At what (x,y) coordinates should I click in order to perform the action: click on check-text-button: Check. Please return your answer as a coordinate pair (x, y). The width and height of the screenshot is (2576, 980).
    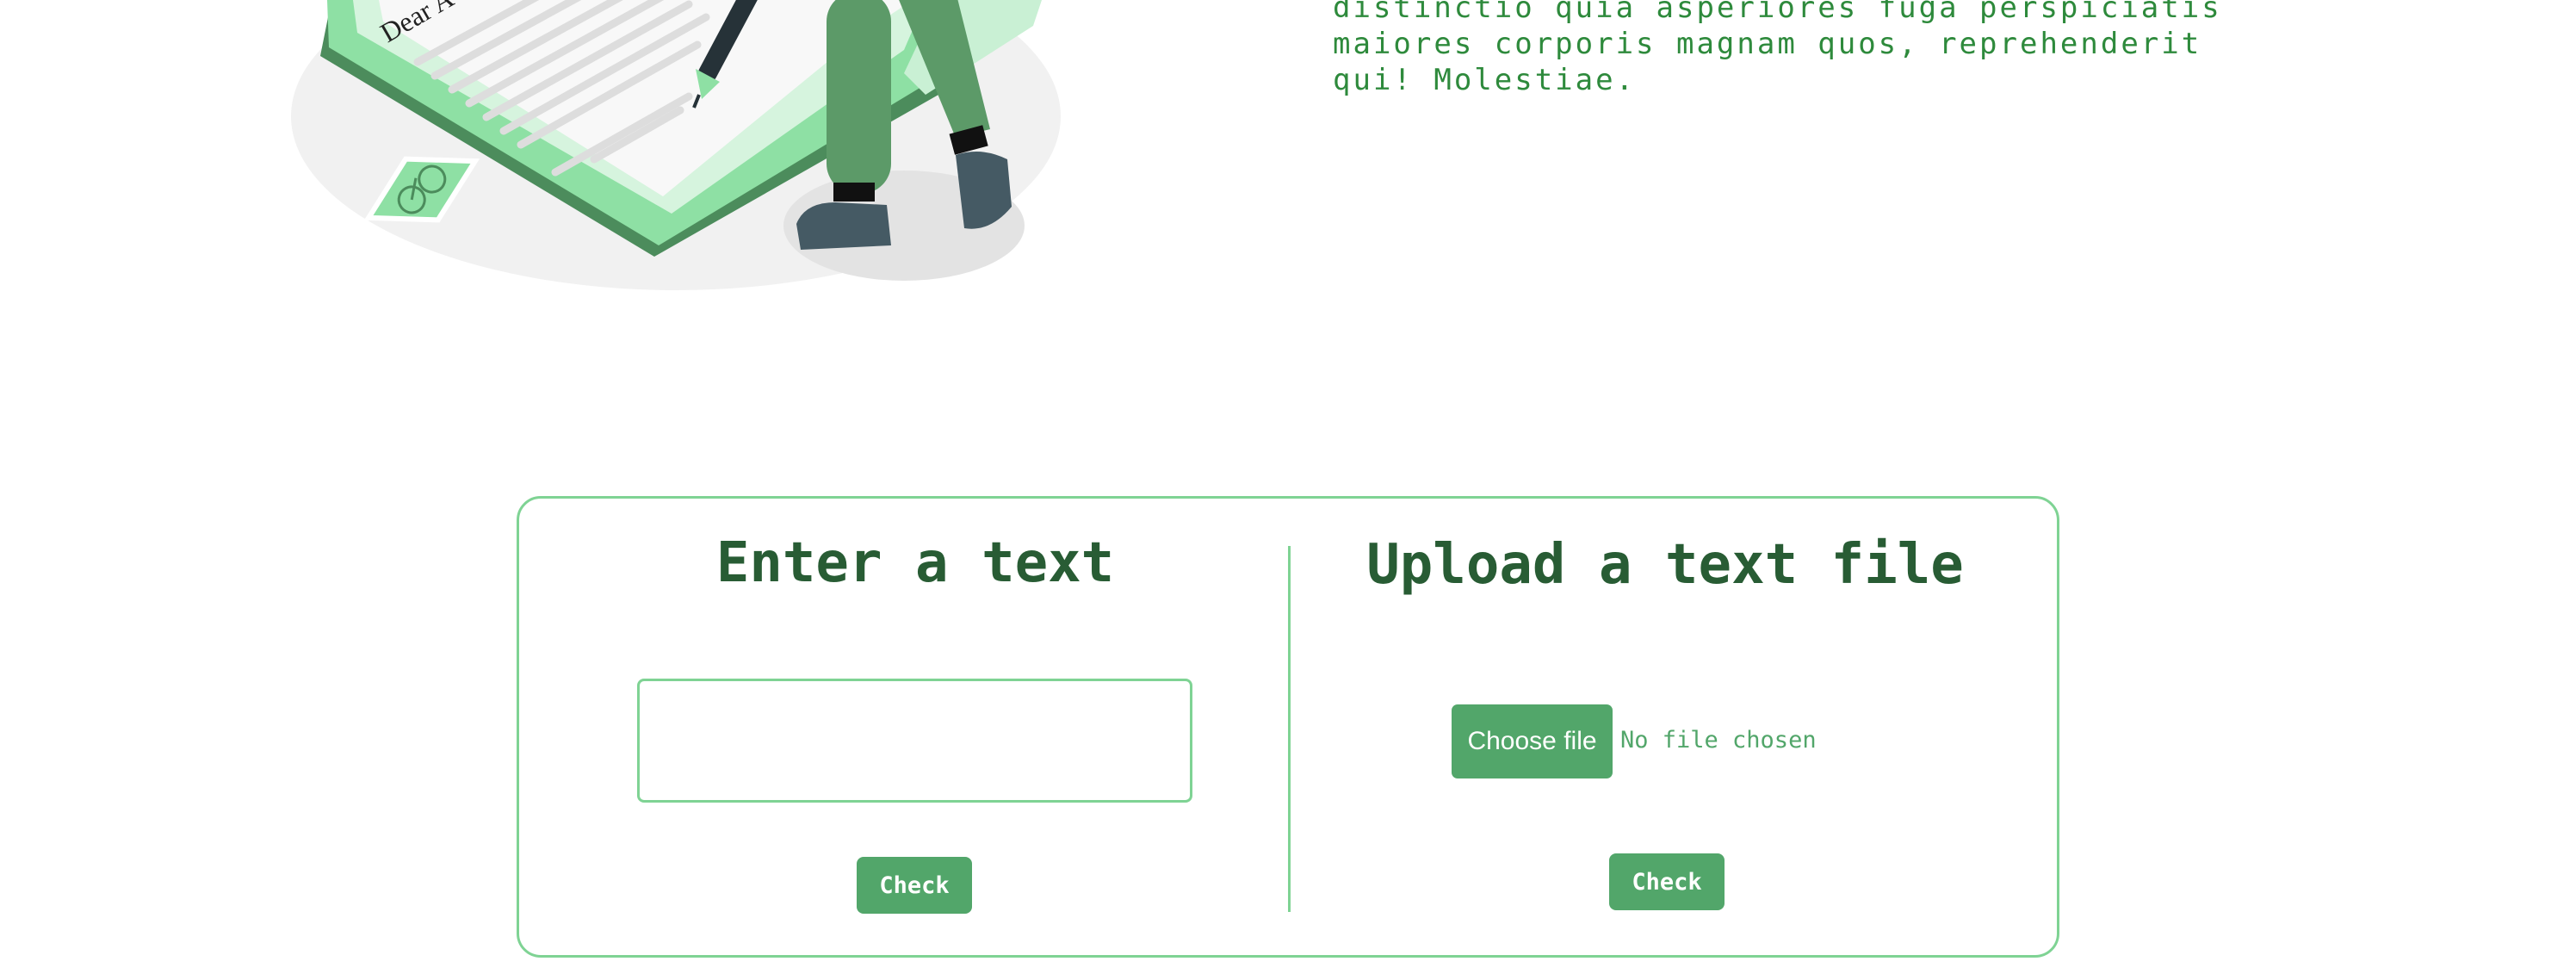
    Looking at the image, I should click on (914, 885).